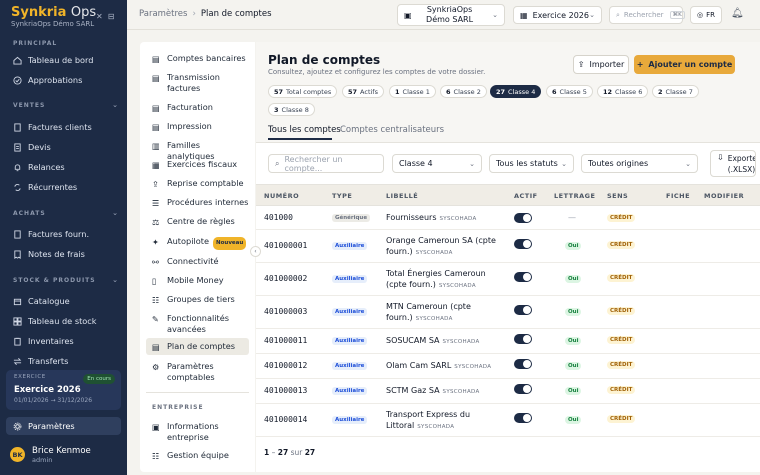 Image resolution: width=760 pixels, height=475 pixels. Describe the element at coordinates (639, 163) in the screenshot. I see `origin-select: Toutes origines ⌄` at that location.